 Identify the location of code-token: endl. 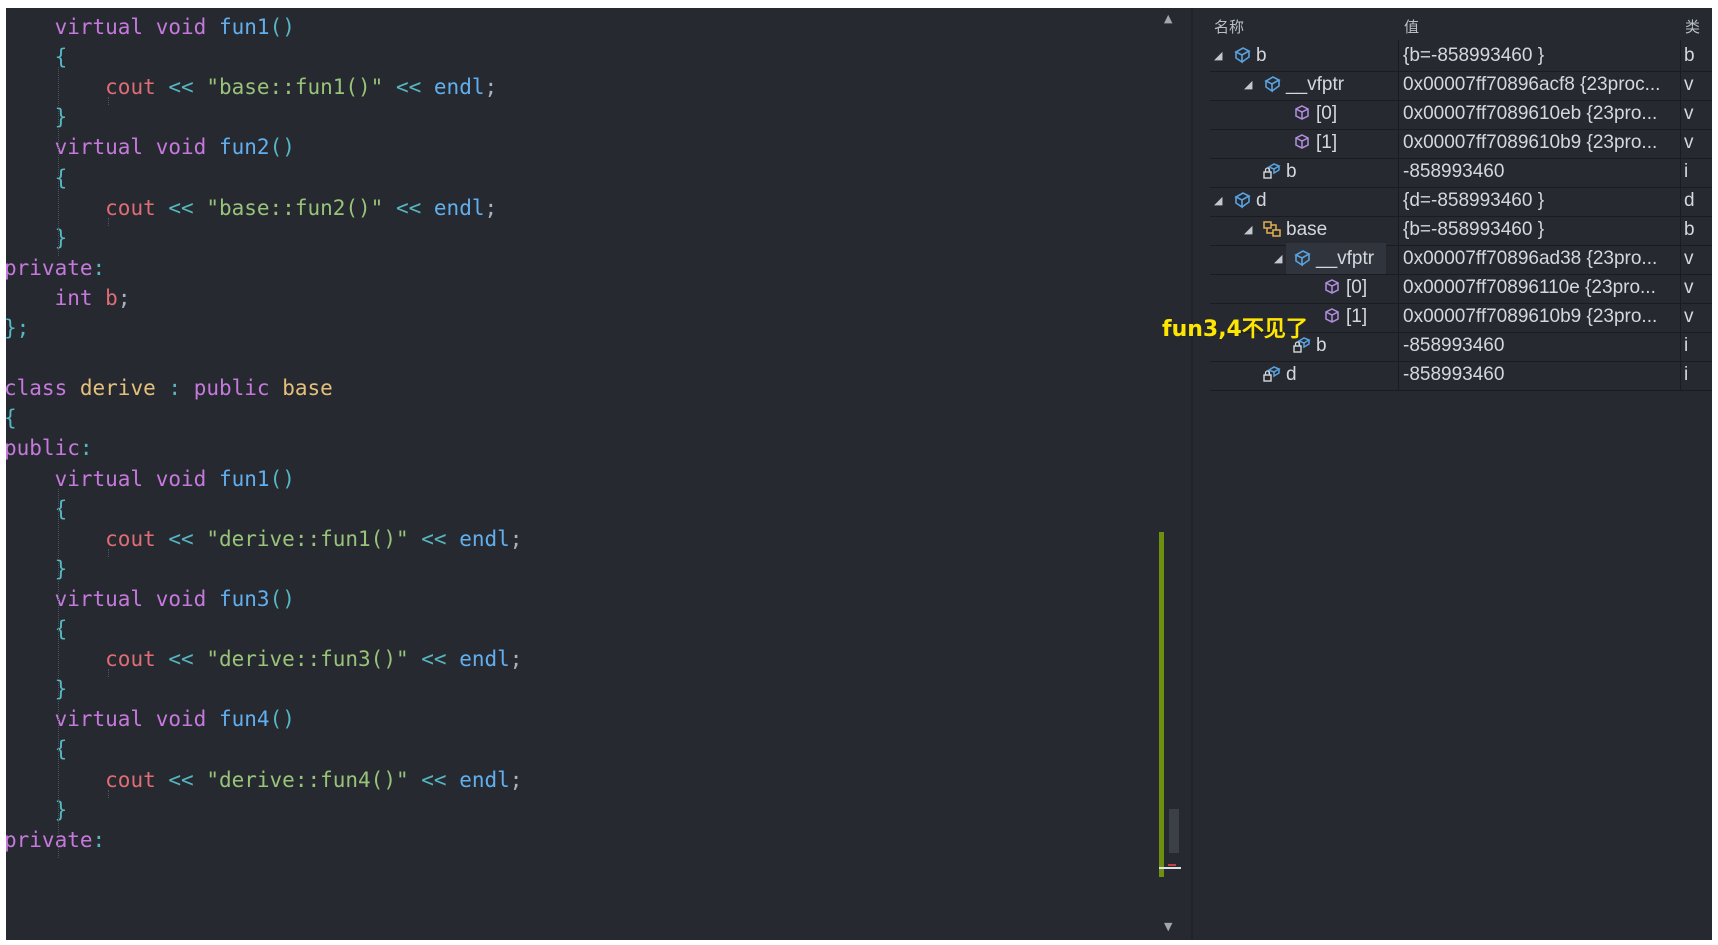
(484, 538).